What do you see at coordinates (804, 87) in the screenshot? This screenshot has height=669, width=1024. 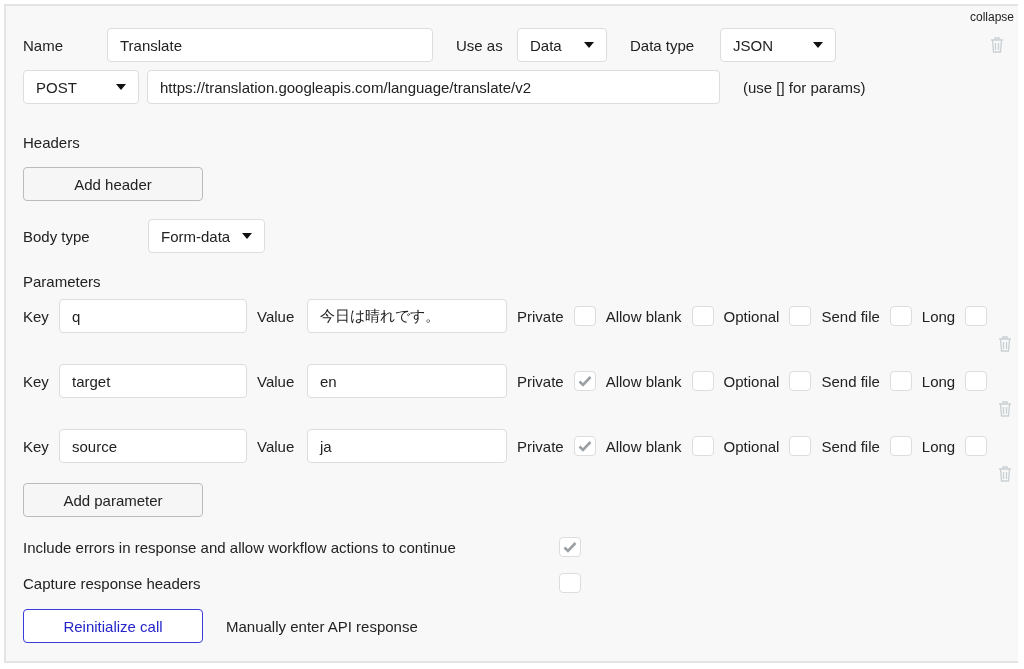 I see `url-hint: (use [] for params)` at bounding box center [804, 87].